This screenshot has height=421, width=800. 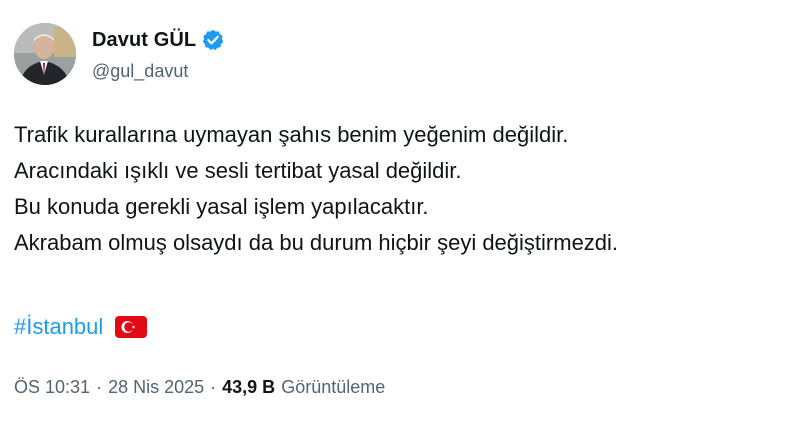 I want to click on author-display-name: Davut GÜL, so click(x=144, y=40).